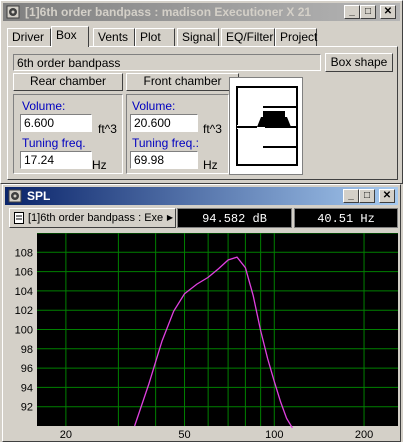 Image resolution: width=403 pixels, height=442 pixels. I want to click on rear-volume-unit: ft^3, so click(107, 129).